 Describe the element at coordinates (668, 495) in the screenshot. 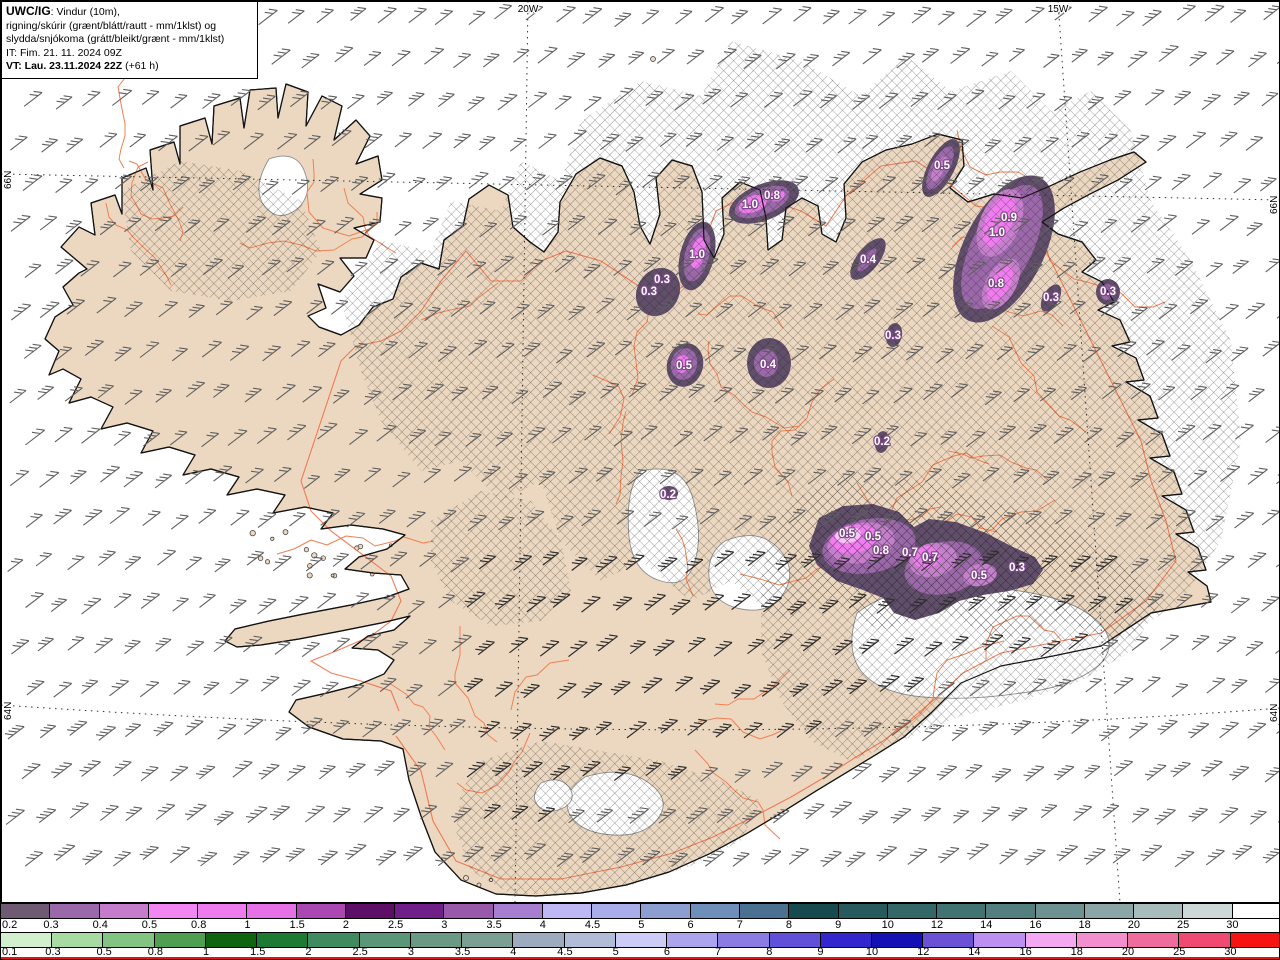

I see `svg-text: 0.2` at that location.